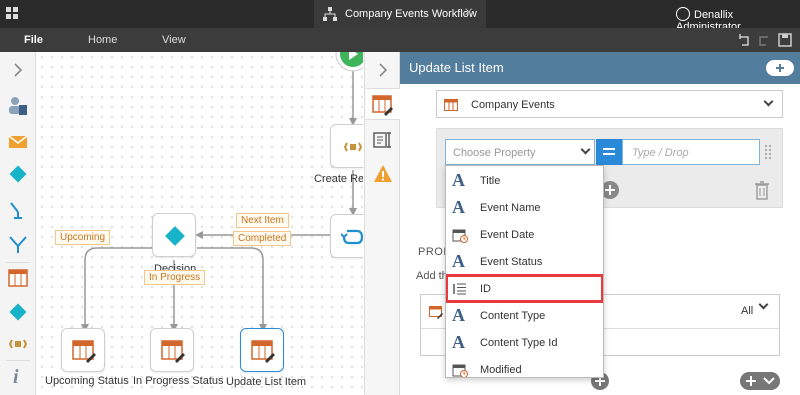  I want to click on toolbox-divider, so click(18, 262).